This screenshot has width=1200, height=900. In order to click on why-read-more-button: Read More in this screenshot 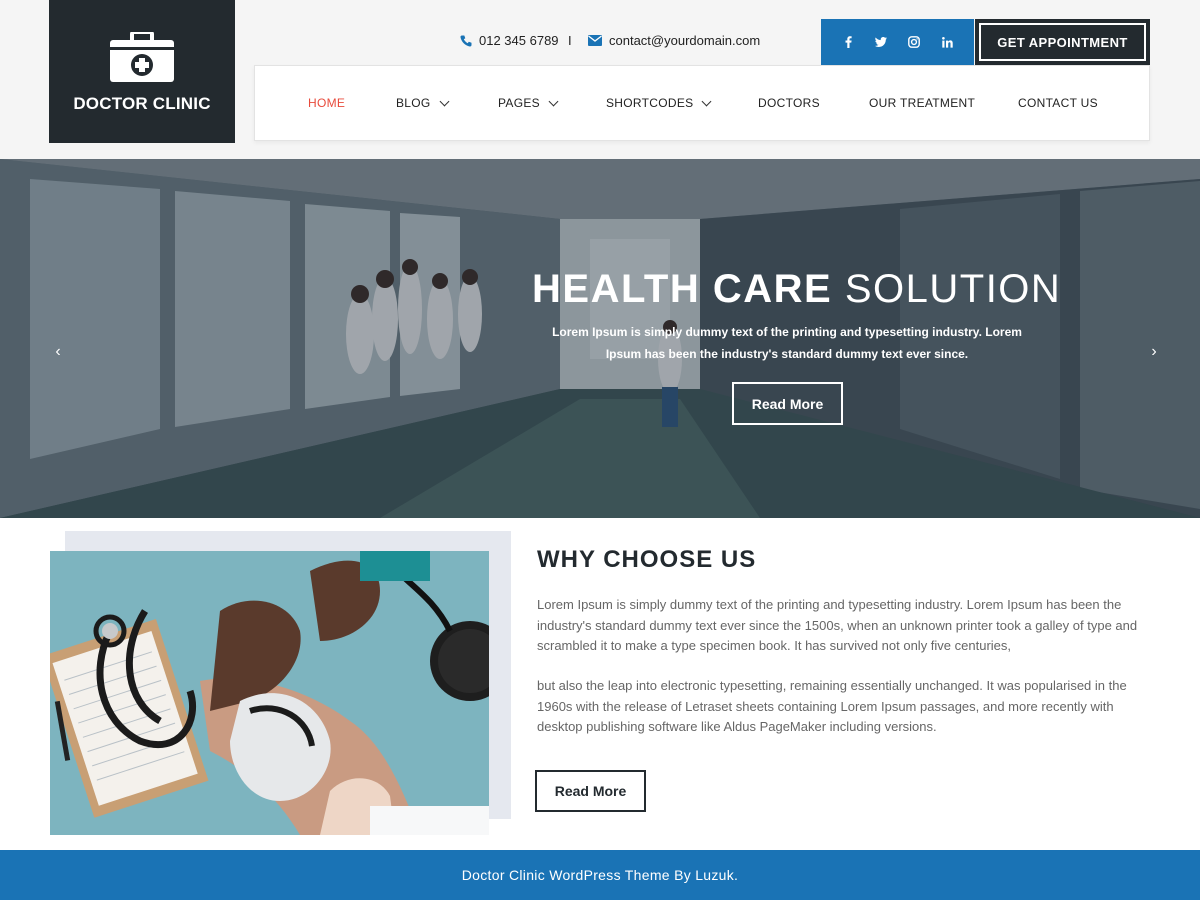, I will do `click(590, 791)`.